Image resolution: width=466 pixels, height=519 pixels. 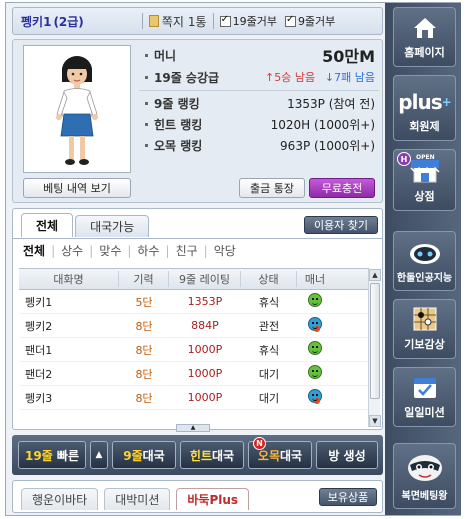 What do you see at coordinates (348, 497) in the screenshot?
I see `owned-items-button: 보유상품` at bounding box center [348, 497].